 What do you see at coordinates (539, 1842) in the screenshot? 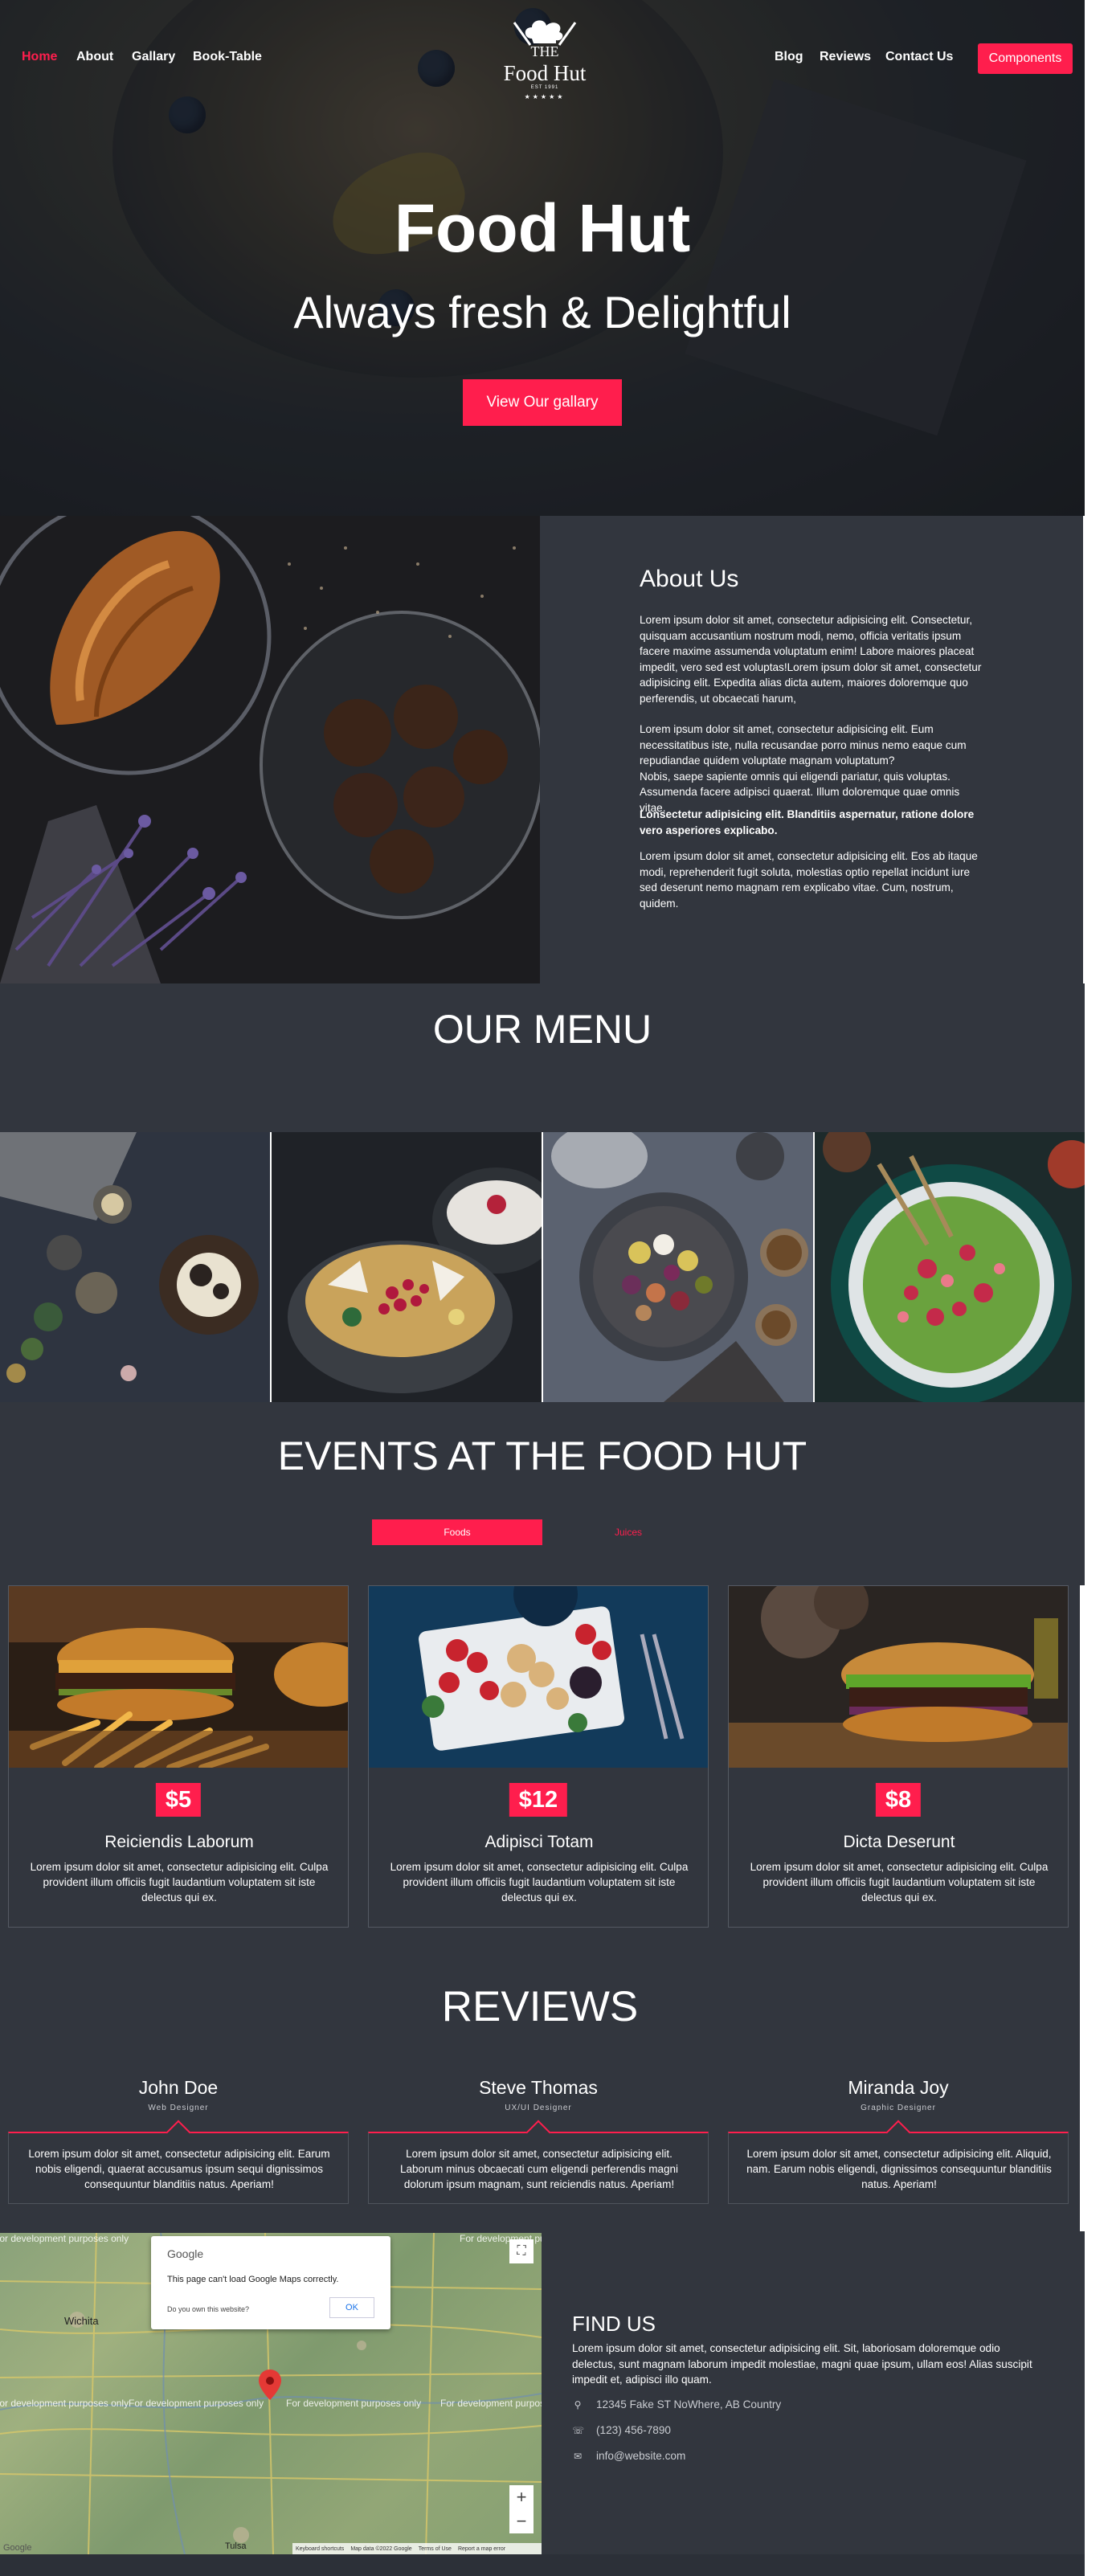
I see `event-card-title: Adipisci Totam` at bounding box center [539, 1842].